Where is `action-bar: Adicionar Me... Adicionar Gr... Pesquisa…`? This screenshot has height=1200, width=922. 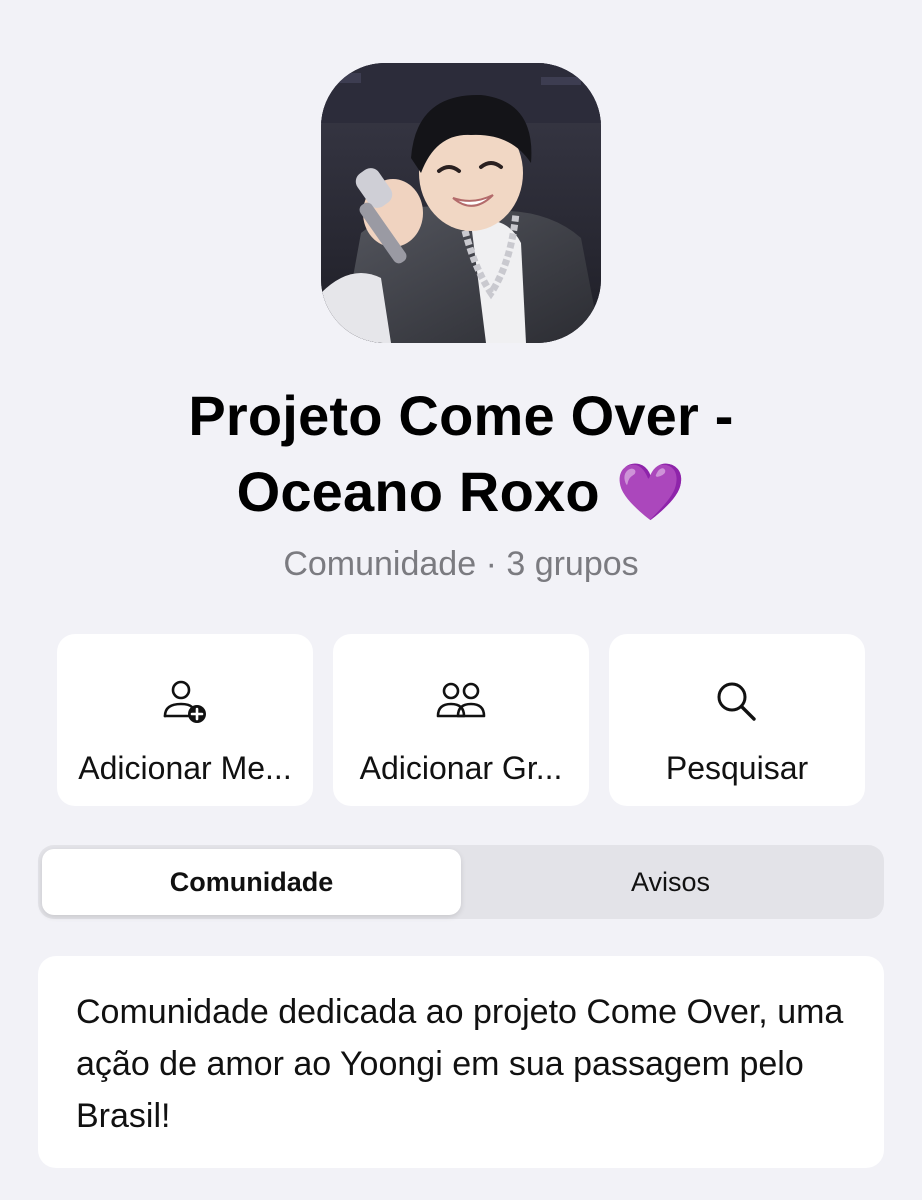 action-bar: Adicionar Me... Adicionar Gr... Pesquisa… is located at coordinates (461, 720).